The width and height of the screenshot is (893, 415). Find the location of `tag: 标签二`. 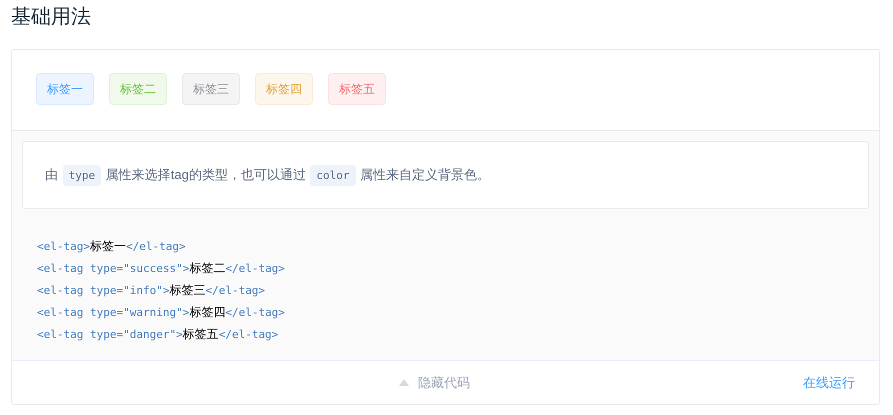

tag: 标签二 is located at coordinates (138, 89).